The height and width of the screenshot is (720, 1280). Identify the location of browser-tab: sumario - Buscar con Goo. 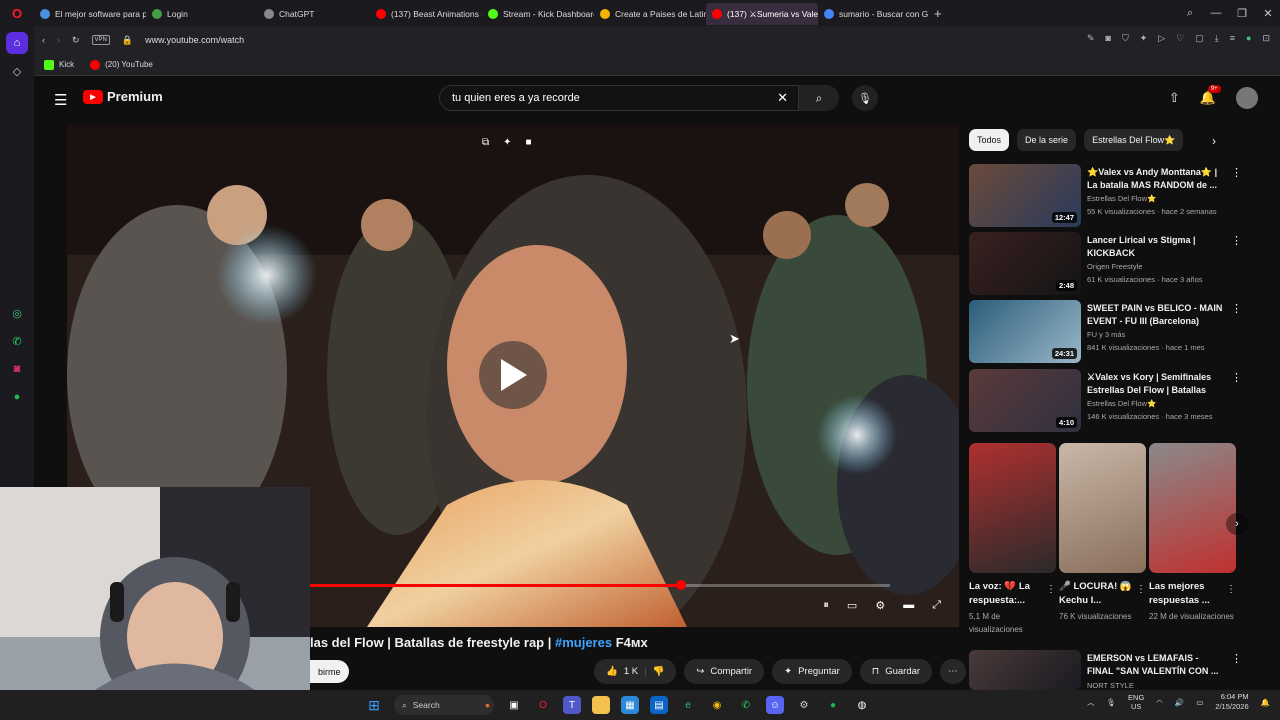
(873, 14).